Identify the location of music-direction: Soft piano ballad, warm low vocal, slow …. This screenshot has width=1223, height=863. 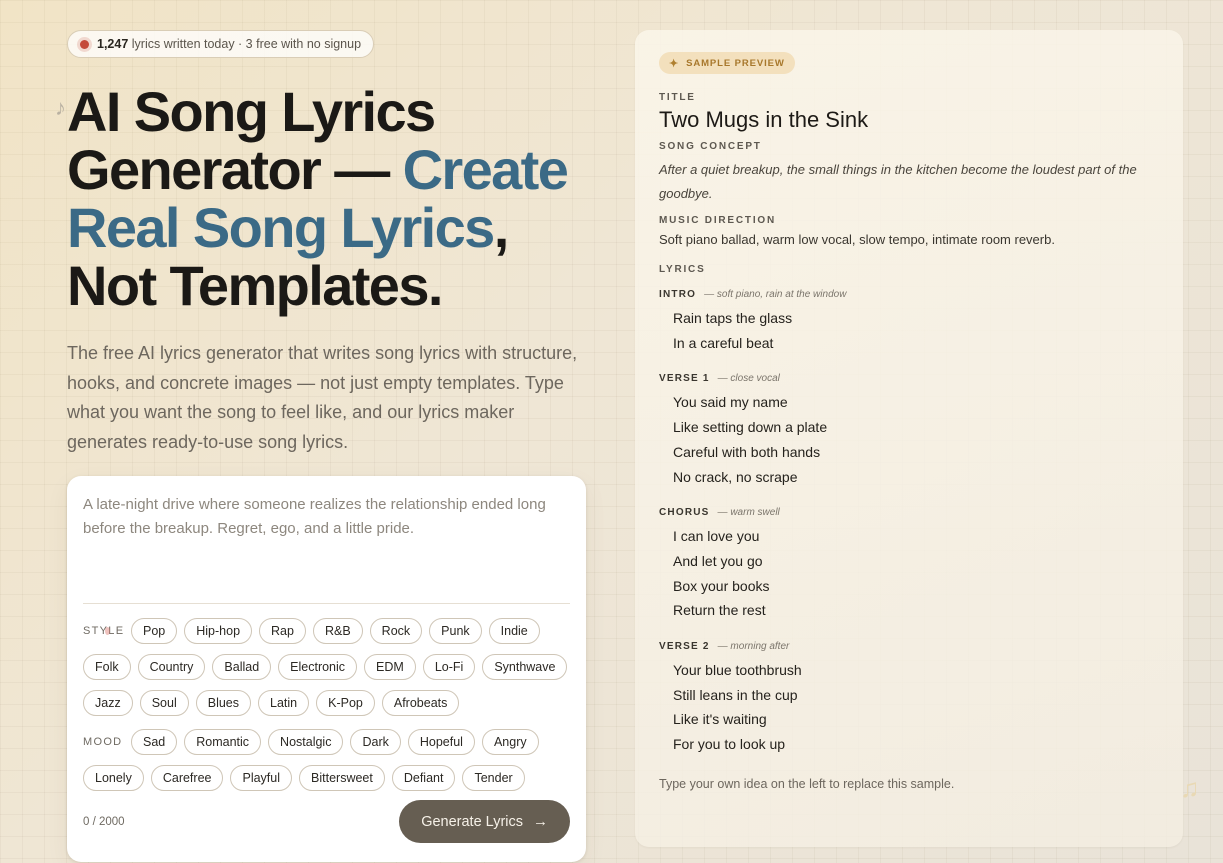
(857, 239).